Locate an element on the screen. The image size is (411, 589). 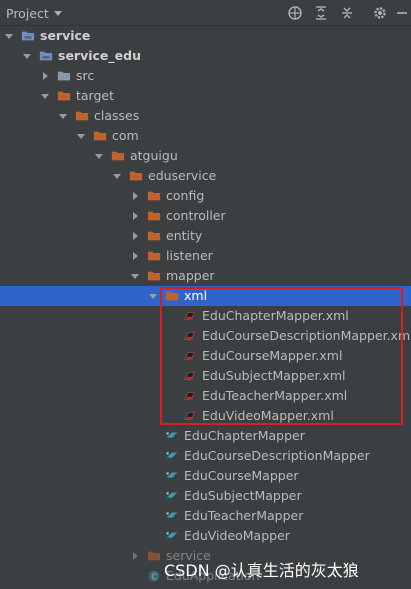
class-file-icon: C is located at coordinates (154, 576).